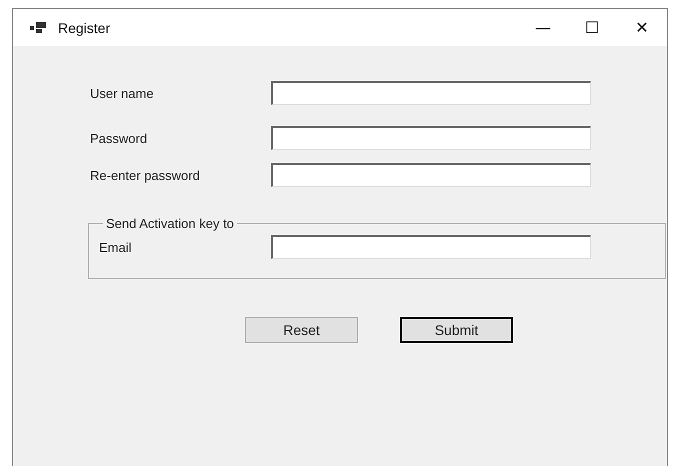  I want to click on field-label: Password, so click(119, 138).